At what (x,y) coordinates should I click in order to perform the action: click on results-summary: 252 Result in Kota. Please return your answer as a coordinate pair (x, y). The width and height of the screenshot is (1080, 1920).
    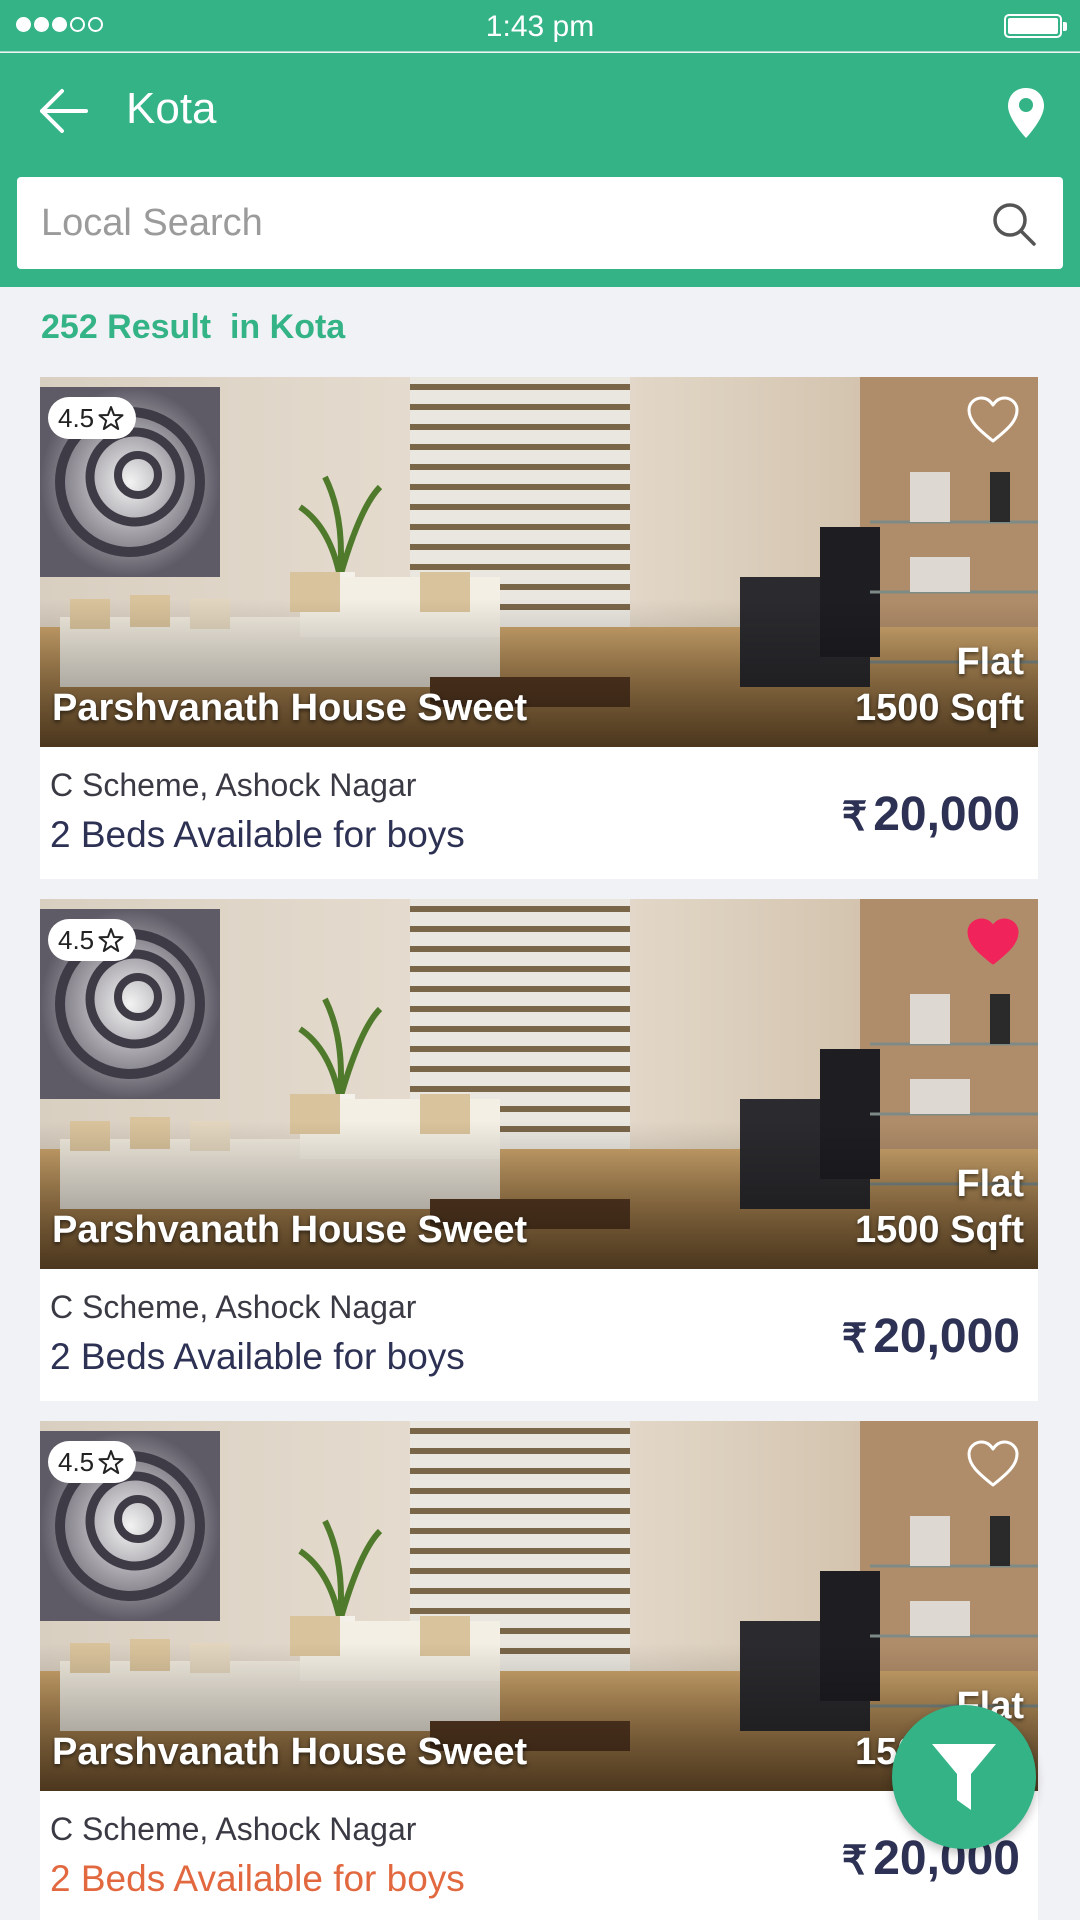
    Looking at the image, I should click on (193, 327).